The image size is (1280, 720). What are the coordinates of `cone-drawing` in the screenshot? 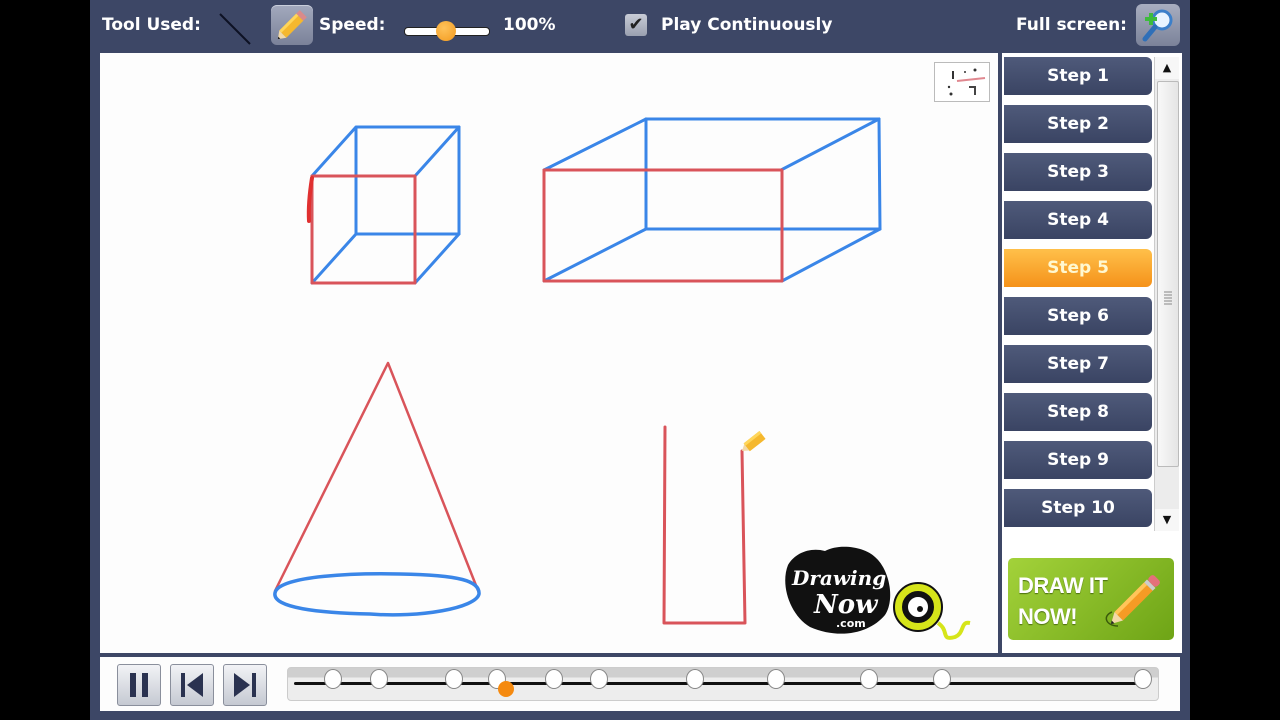 It's located at (377, 489).